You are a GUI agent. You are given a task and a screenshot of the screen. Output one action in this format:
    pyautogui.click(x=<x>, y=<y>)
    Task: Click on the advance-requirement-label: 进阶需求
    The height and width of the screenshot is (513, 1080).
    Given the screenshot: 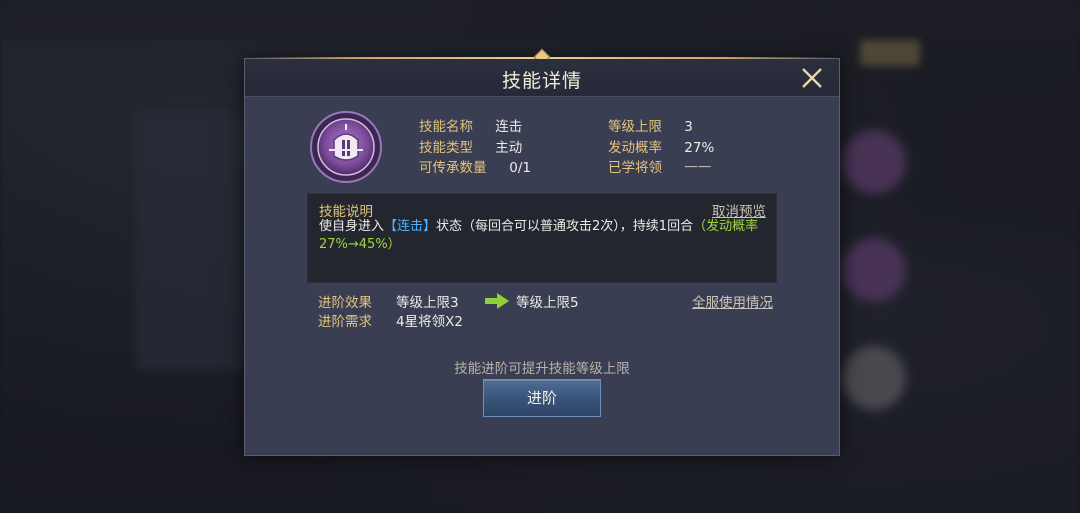 What is the action you would take?
    pyautogui.click(x=345, y=322)
    